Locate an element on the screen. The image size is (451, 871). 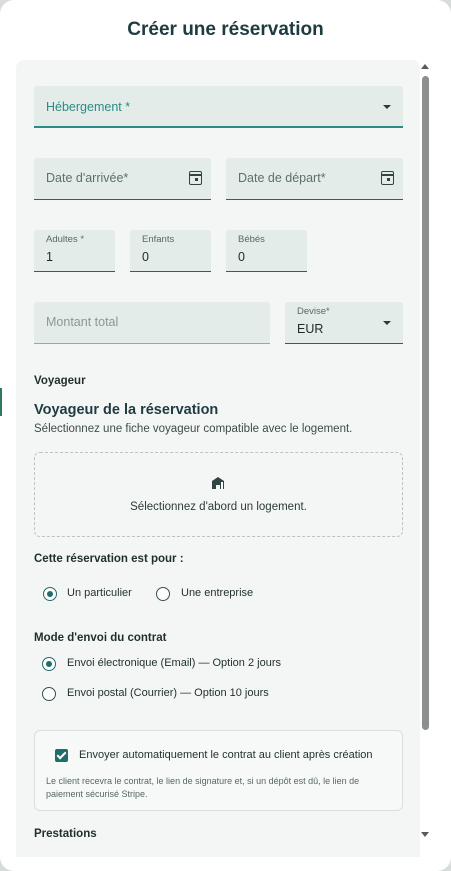
traveler-heading: Voyageur de la réservation is located at coordinates (126, 410).